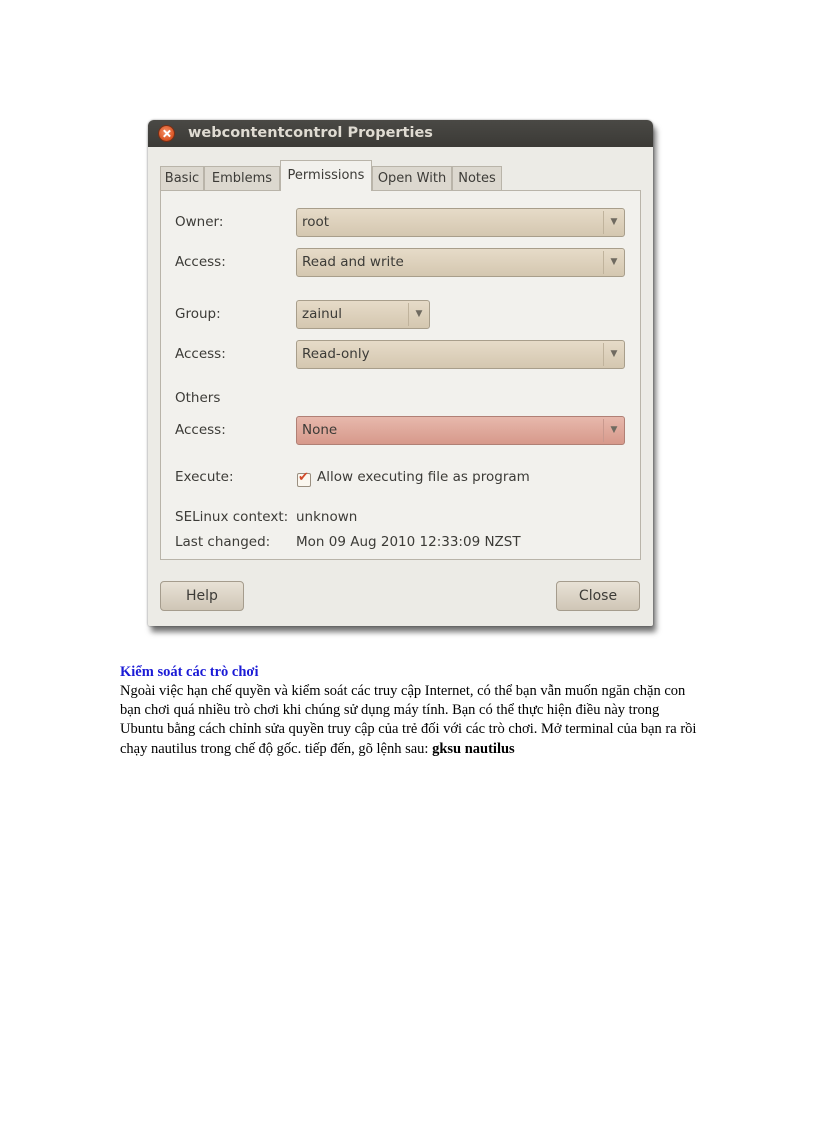  I want to click on dialog-title: webcontentcontrol Properties, so click(310, 133).